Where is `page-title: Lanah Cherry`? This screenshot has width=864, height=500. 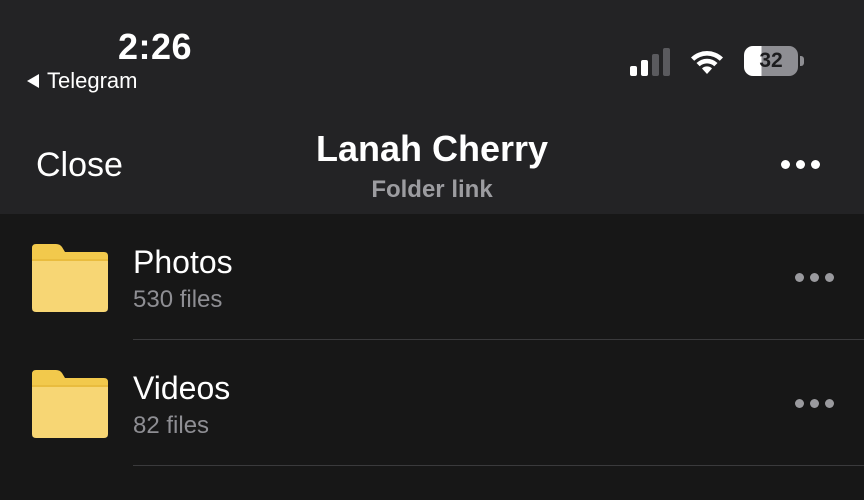
page-title: Lanah Cherry is located at coordinates (432, 148).